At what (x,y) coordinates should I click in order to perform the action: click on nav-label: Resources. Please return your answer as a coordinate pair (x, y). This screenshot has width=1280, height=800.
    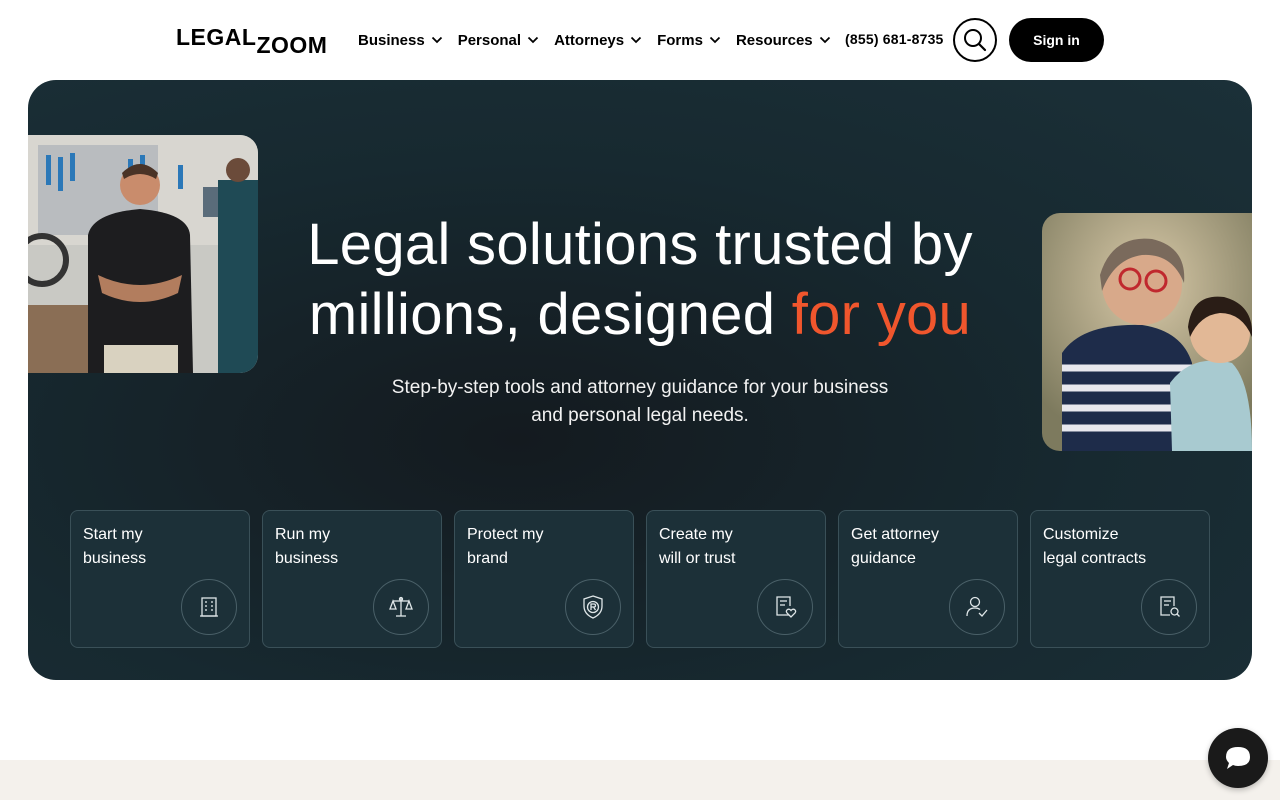
    Looking at the image, I should click on (774, 40).